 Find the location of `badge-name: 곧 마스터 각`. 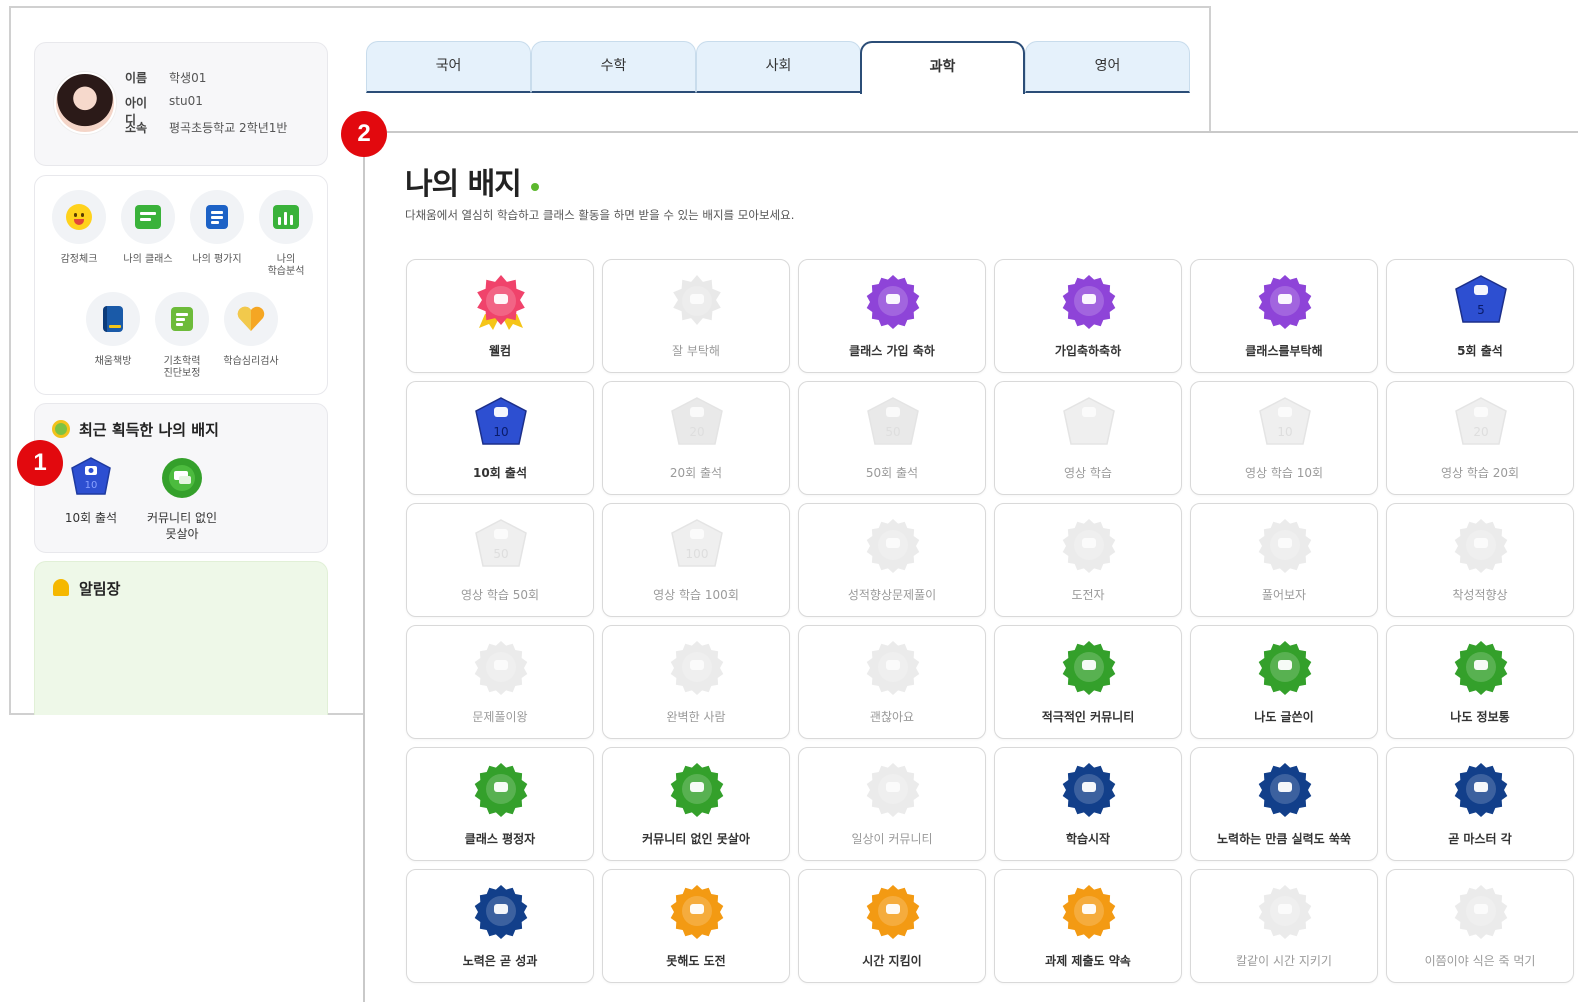

badge-name: 곧 마스터 각 is located at coordinates (1480, 839).